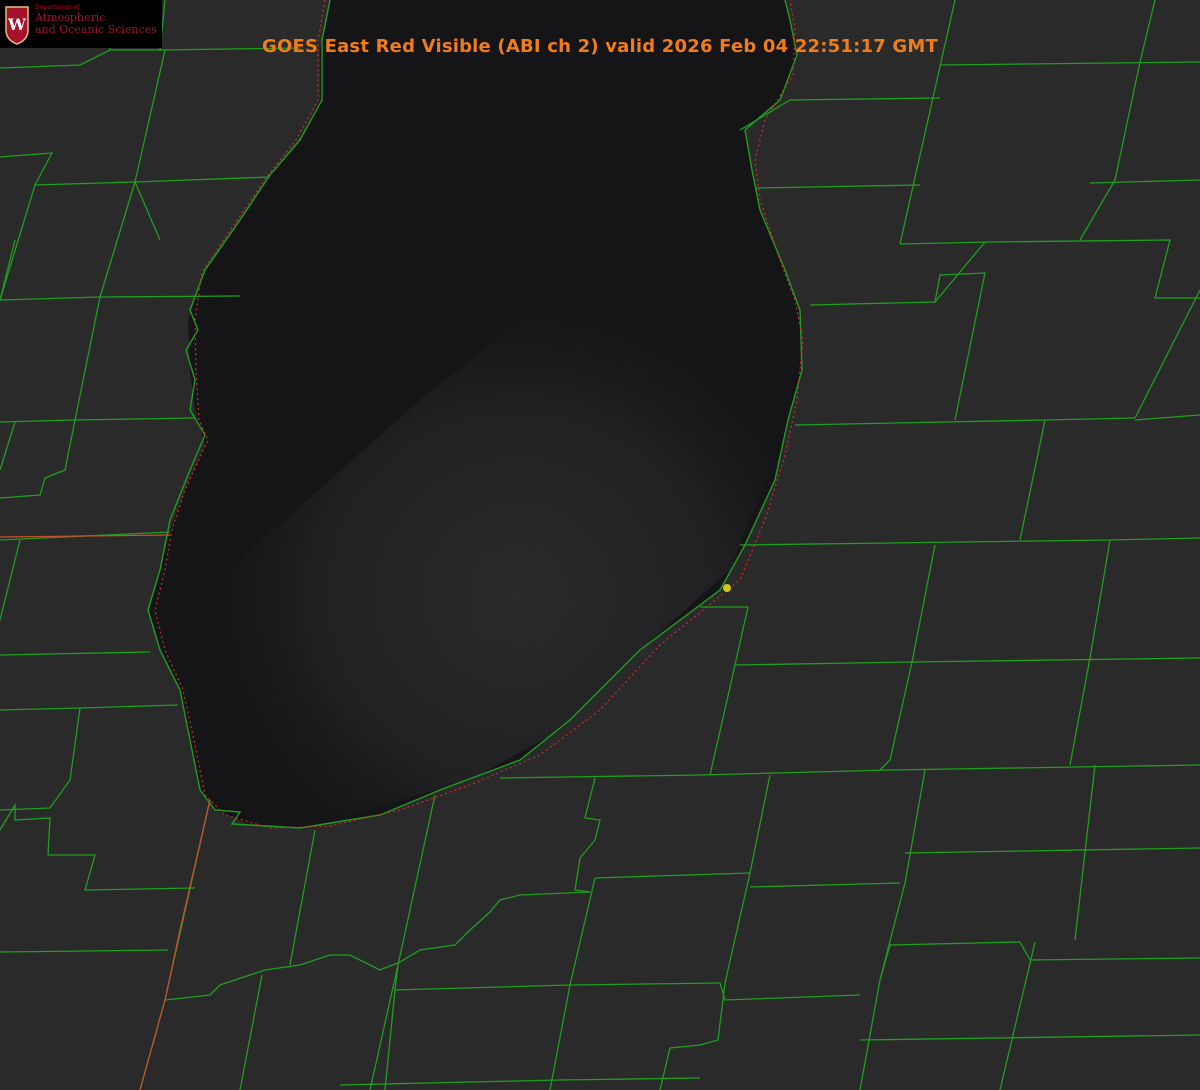  What do you see at coordinates (96, 29) in the screenshot?
I see `logo-line-oceanic: and Oceanic Sciences` at bounding box center [96, 29].